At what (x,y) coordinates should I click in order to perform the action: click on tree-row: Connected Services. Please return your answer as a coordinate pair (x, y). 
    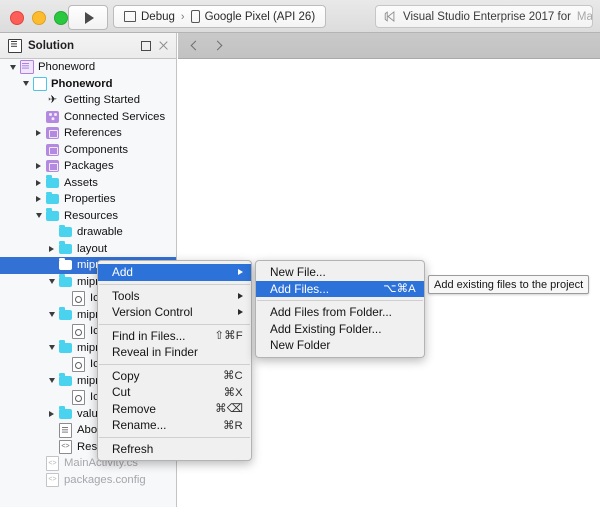
    Looking at the image, I should click on (88, 117).